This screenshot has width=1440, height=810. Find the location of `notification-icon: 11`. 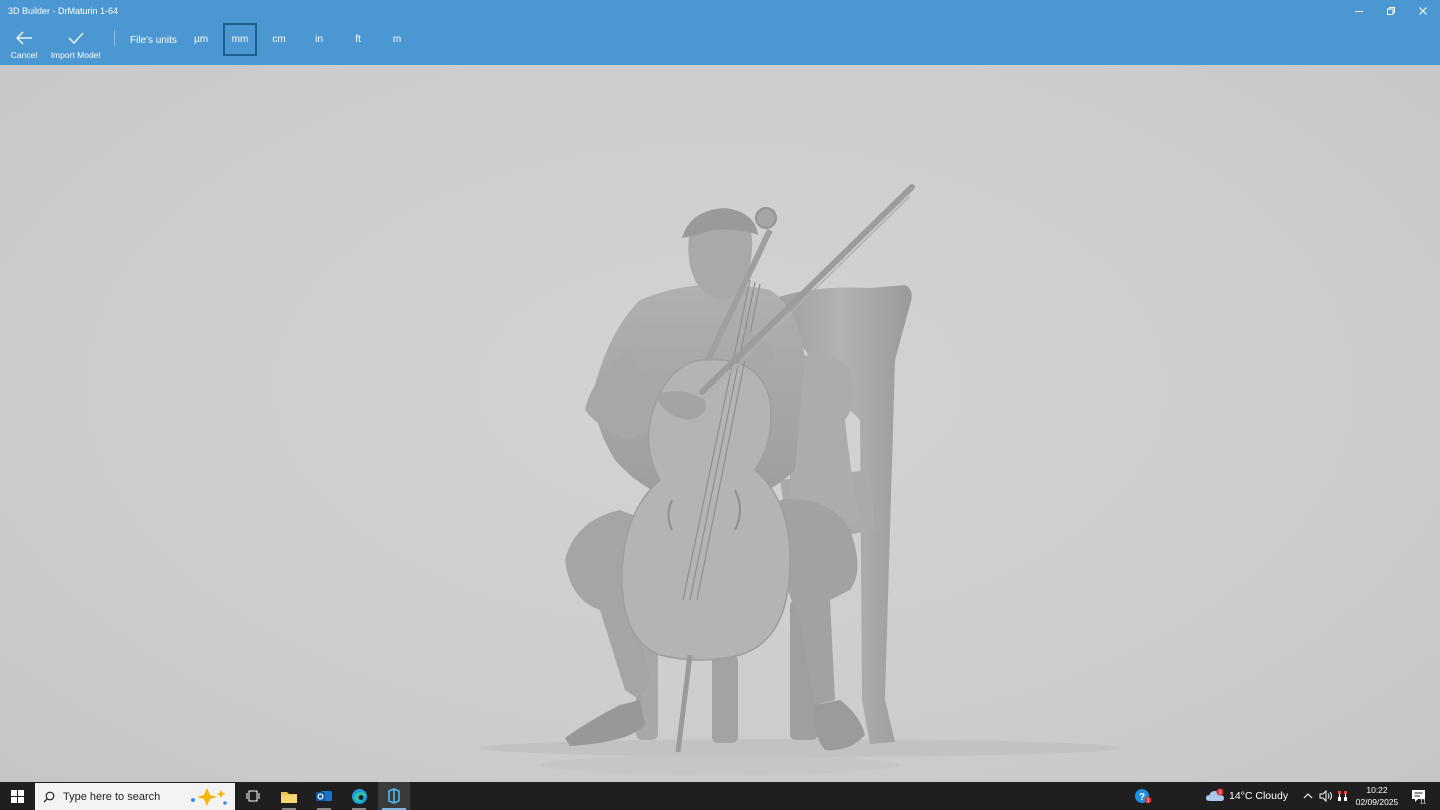

notification-icon: 11 is located at coordinates (1419, 797).